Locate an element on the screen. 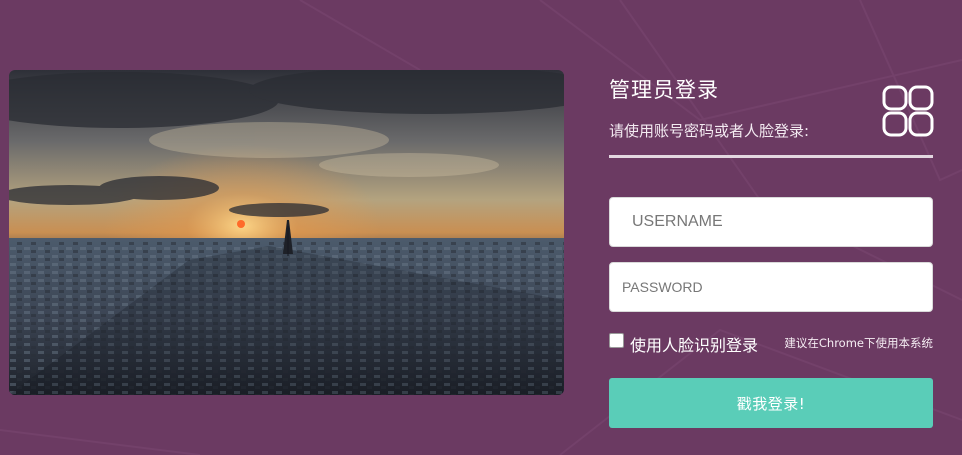 The image size is (962, 455). login-title: 管理员登录 is located at coordinates (664, 90).